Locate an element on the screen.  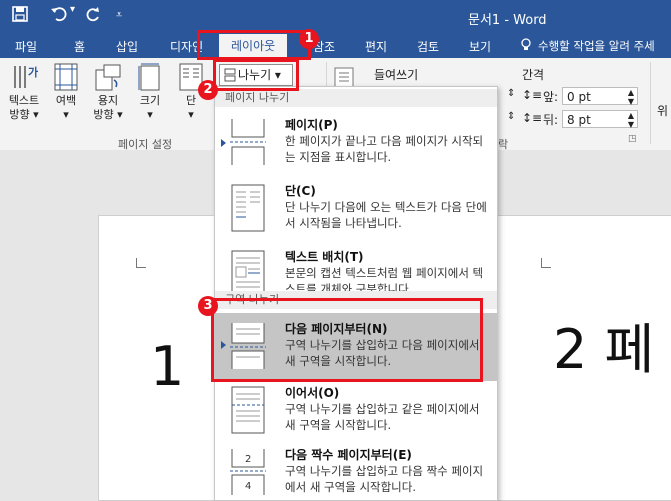
svg-text: 4 is located at coordinates (248, 486).